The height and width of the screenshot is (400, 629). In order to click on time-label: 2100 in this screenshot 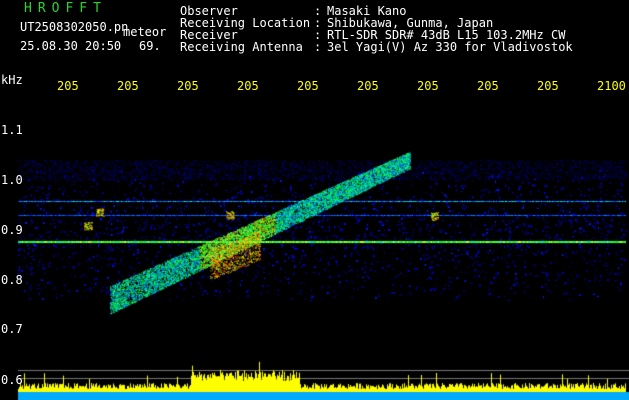, I will do `click(611, 86)`.